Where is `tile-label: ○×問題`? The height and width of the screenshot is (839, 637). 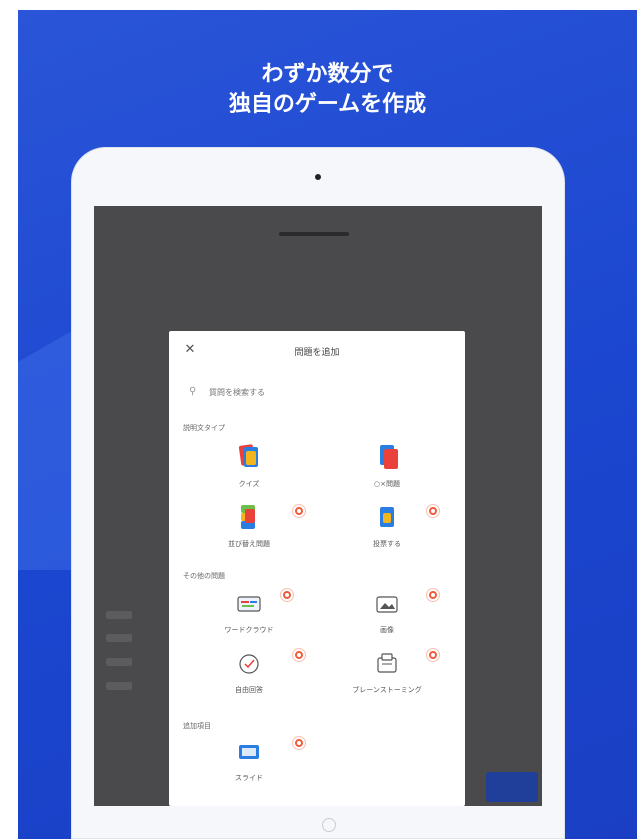
tile-label: ○×問題 is located at coordinates (387, 484).